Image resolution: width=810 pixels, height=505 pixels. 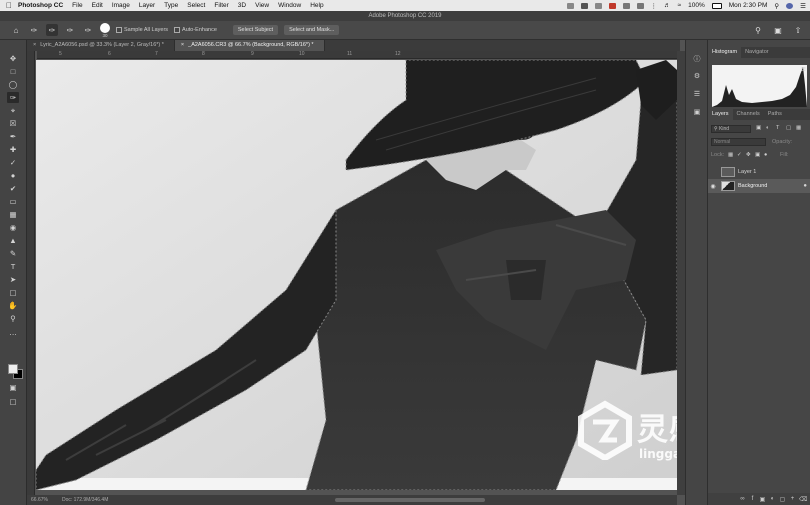 What do you see at coordinates (13, 84) in the screenshot?
I see `lasso-tool-icon: ◯` at bounding box center [13, 84].